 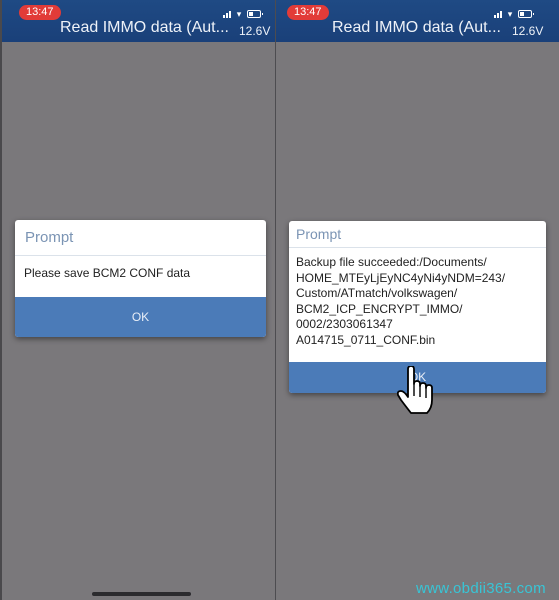 I want to click on watermark: www.obdii365.com, so click(x=481, y=588).